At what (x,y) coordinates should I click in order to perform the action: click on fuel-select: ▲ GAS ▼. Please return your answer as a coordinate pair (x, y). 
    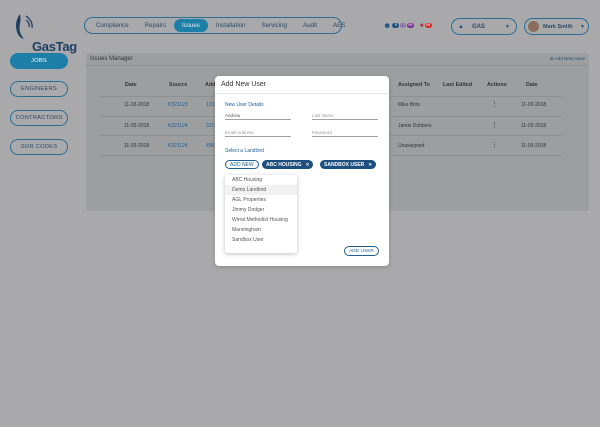
    Looking at the image, I should click on (484, 26).